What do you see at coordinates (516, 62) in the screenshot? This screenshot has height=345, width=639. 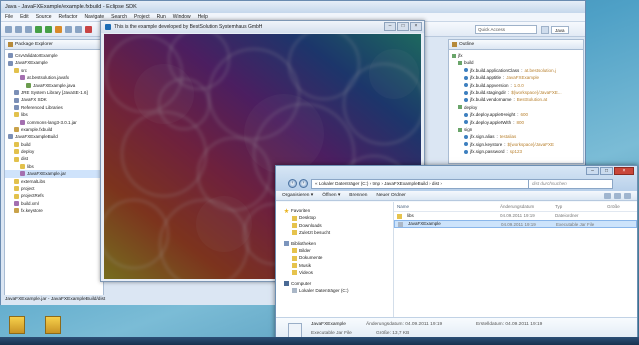 I see `outline-item: build` at bounding box center [516, 62].